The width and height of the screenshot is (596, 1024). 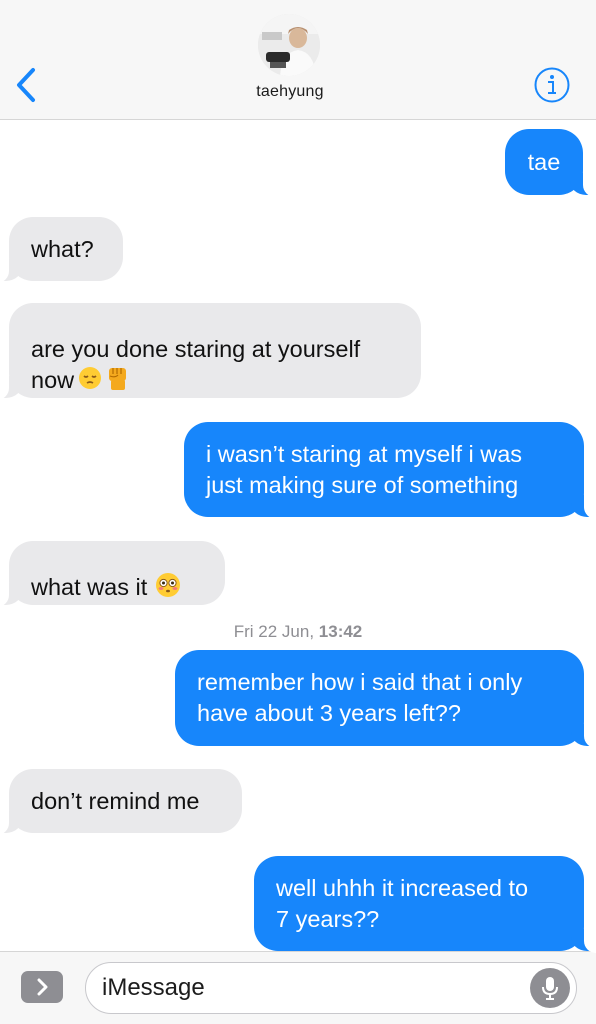 I want to click on message-bubble-sent: tae, so click(x=550, y=163).